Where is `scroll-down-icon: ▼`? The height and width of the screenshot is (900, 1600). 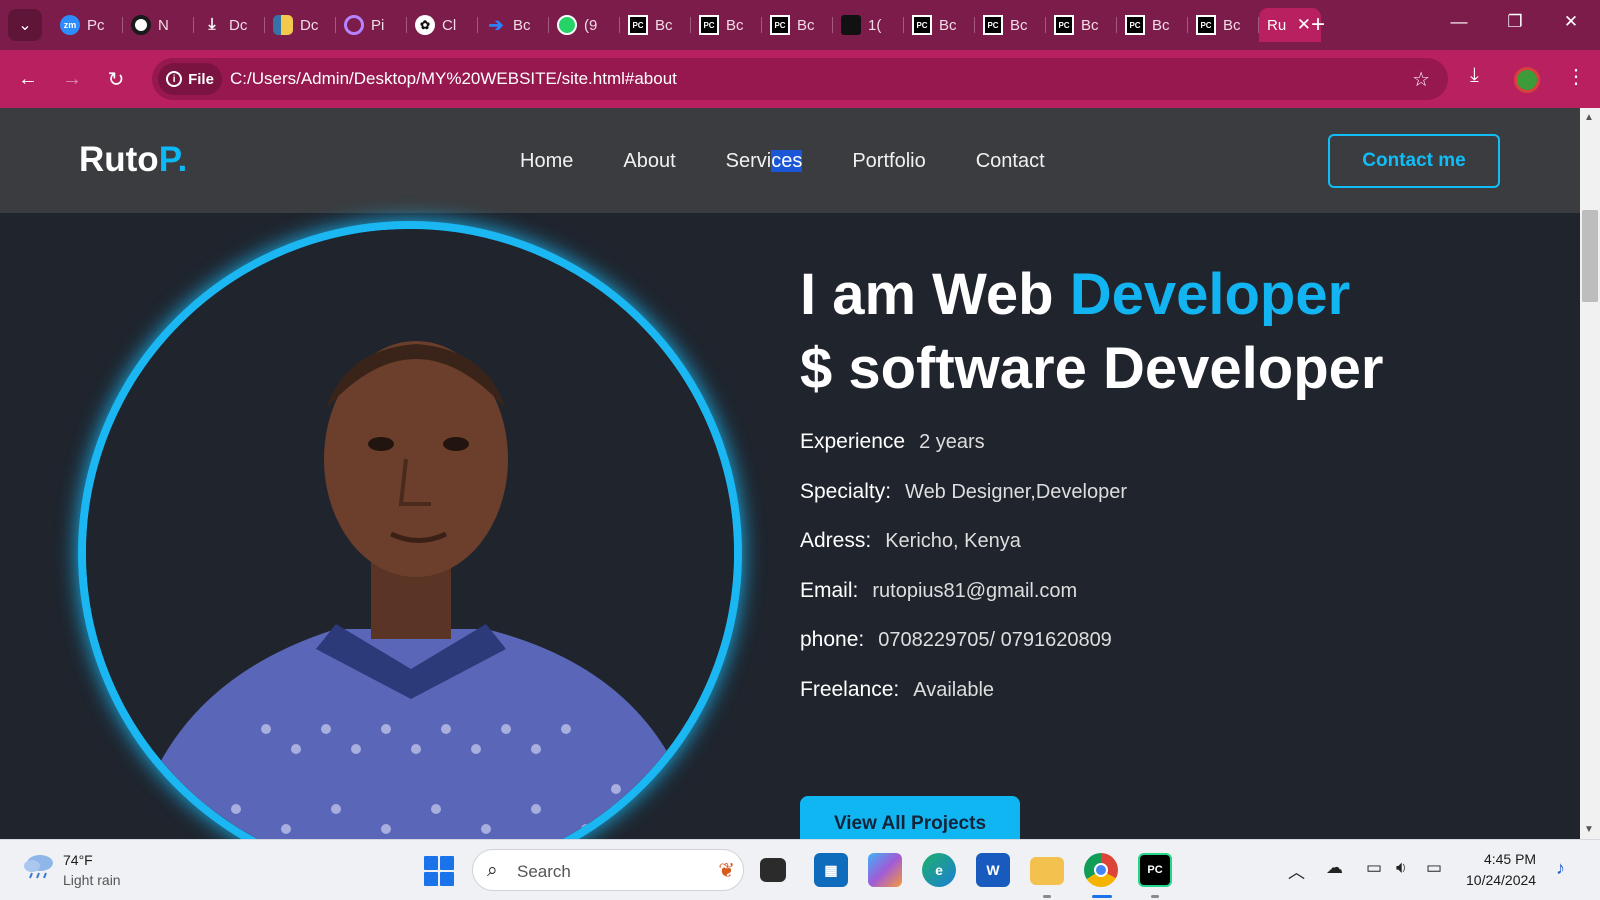 scroll-down-icon: ▼ is located at coordinates (1589, 829).